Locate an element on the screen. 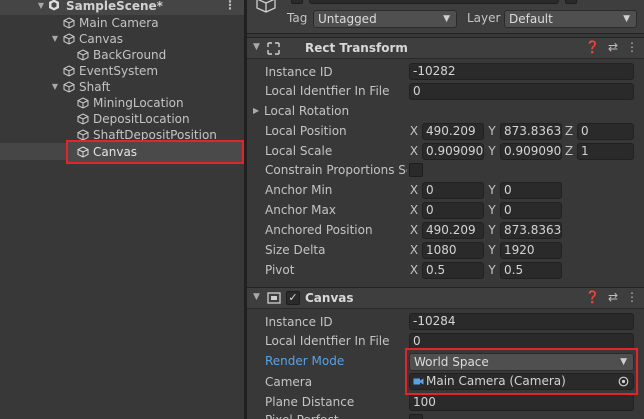 This screenshot has height=419, width=644. anchored-position-y: 873.8363 is located at coordinates (531, 230).